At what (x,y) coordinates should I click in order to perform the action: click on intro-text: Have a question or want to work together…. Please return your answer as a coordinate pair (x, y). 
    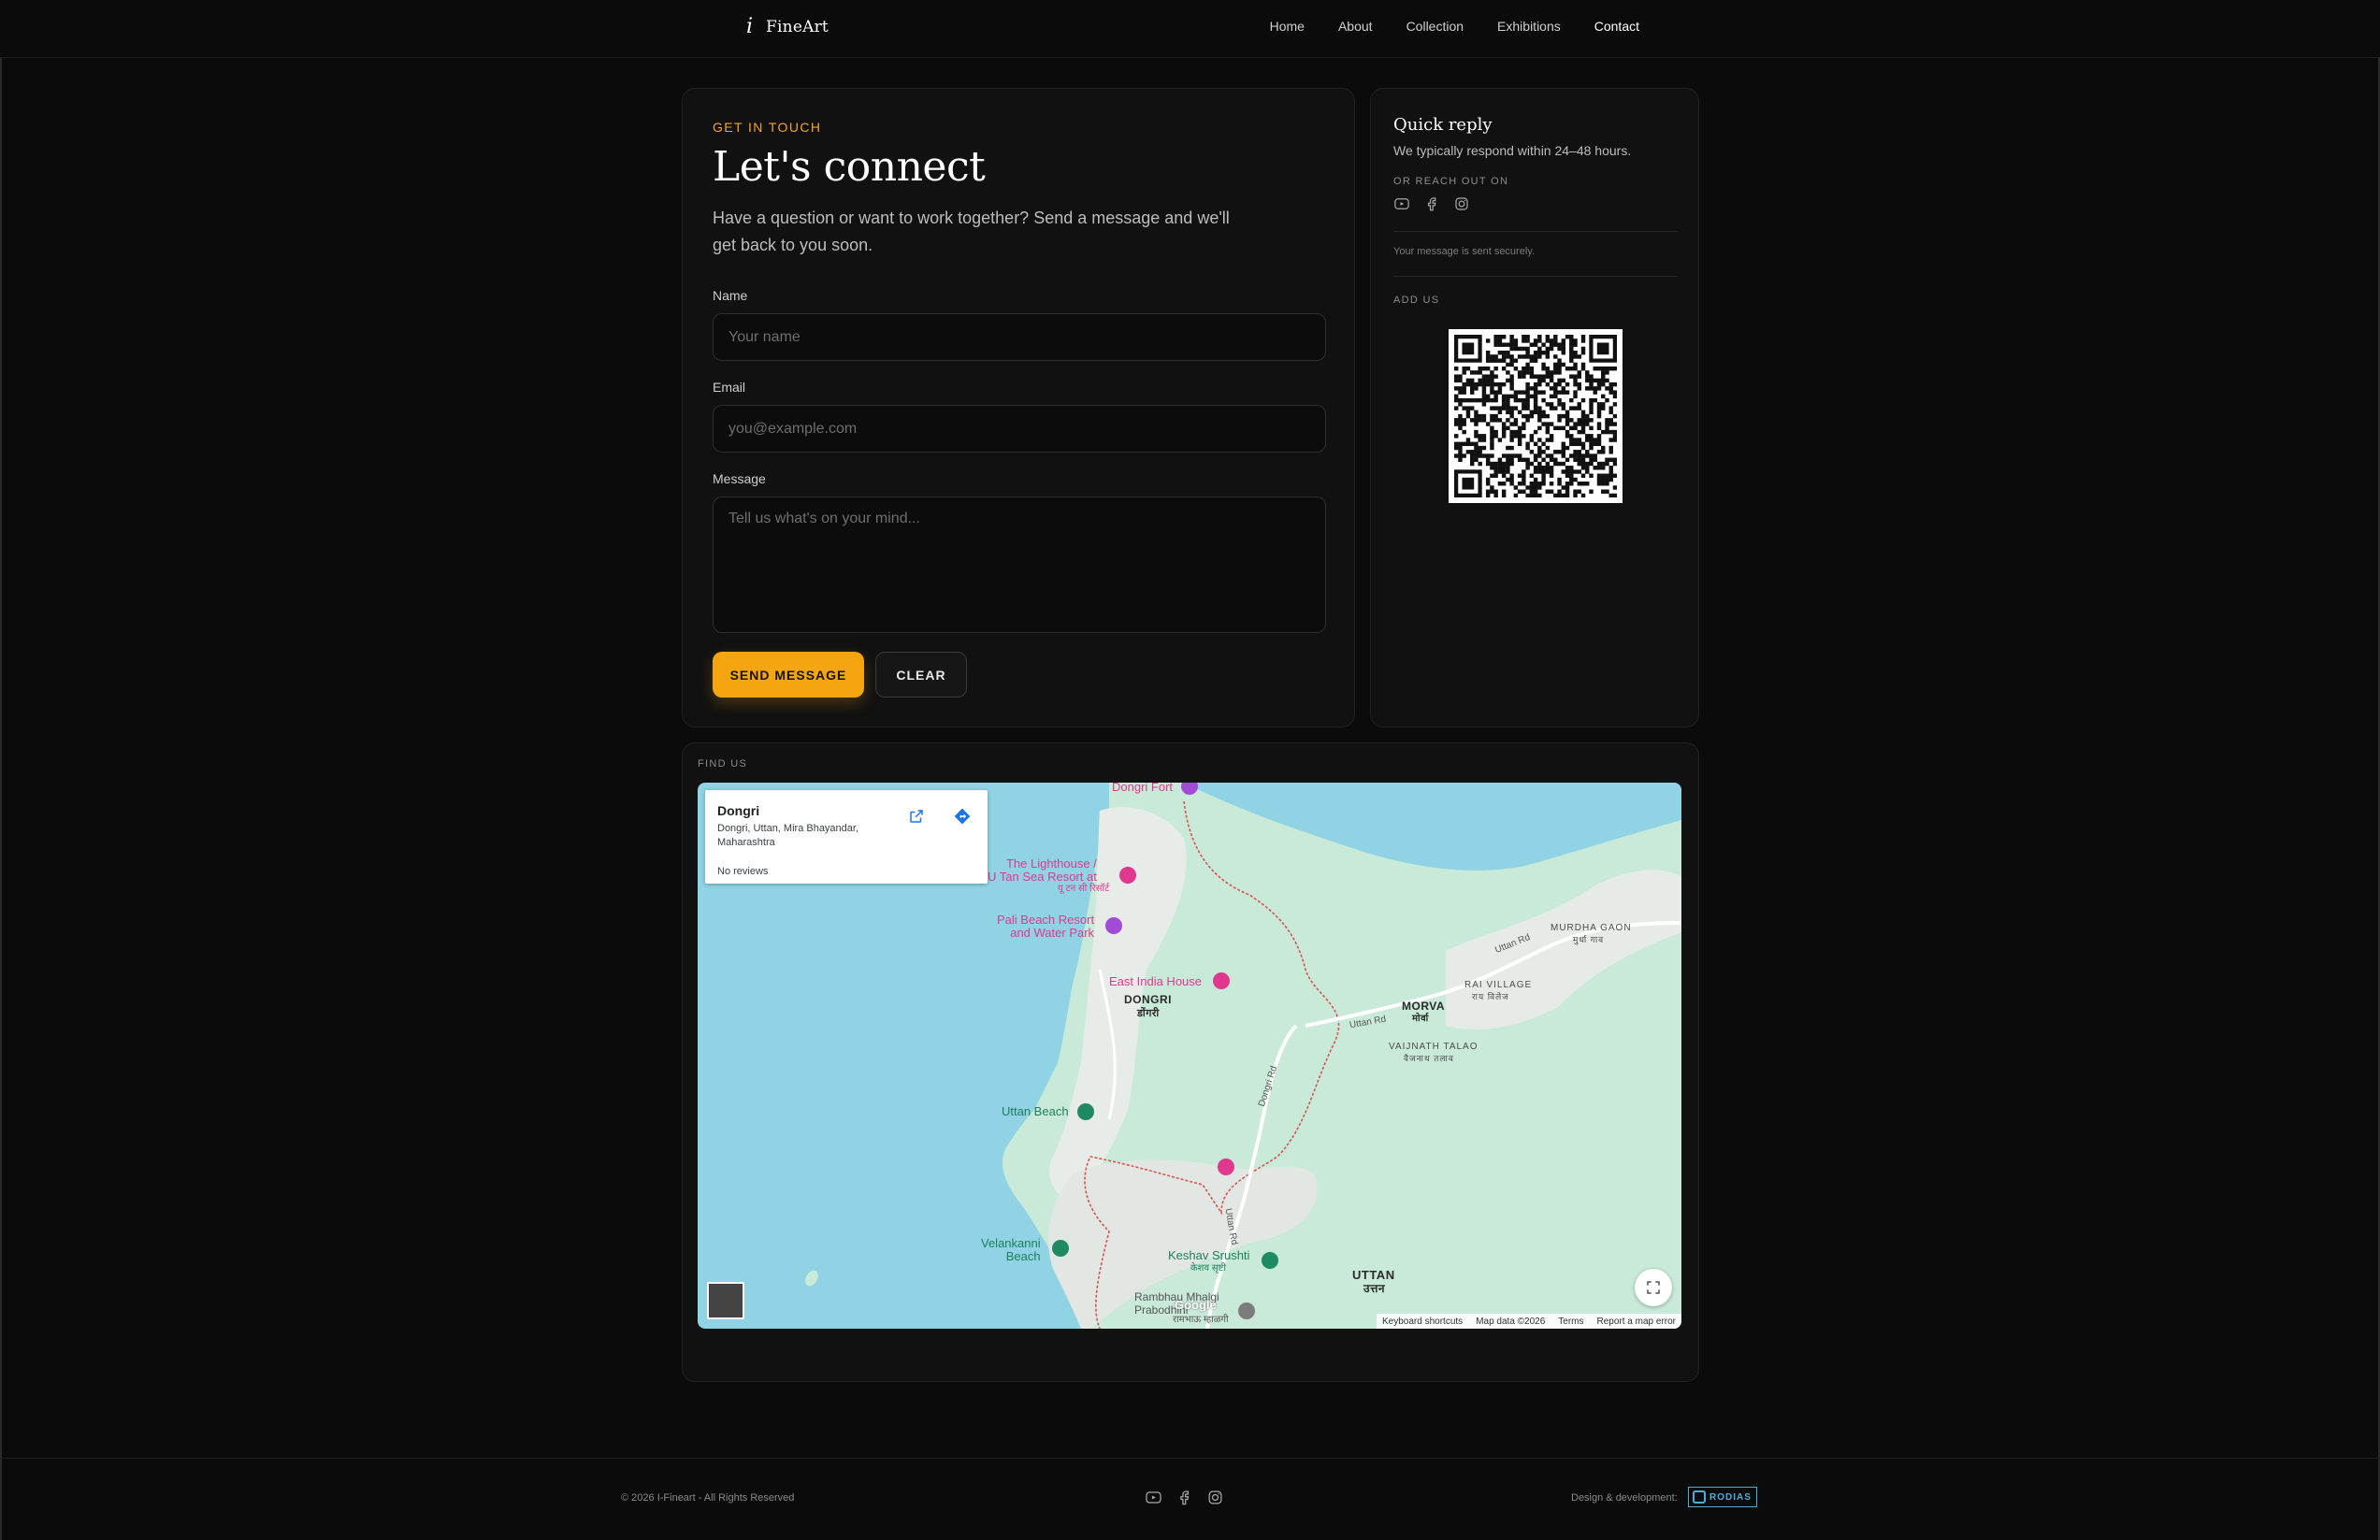
    Looking at the image, I should click on (971, 231).